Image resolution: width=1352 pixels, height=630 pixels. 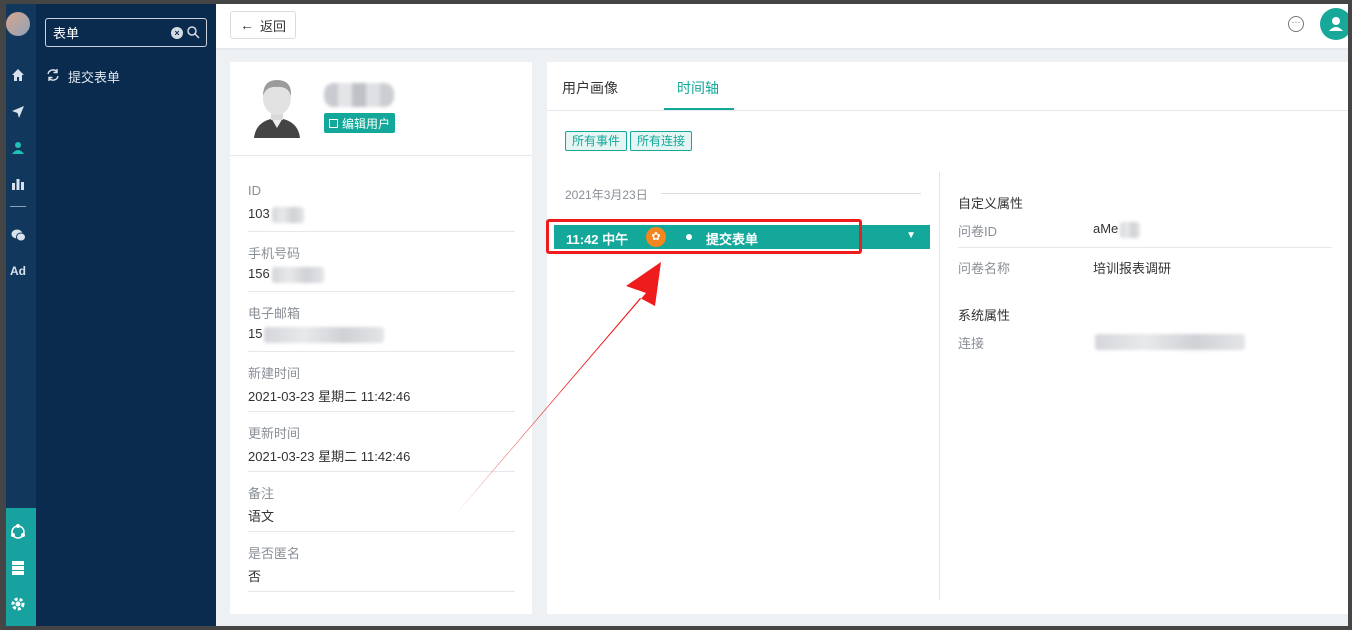 I want to click on edit-user-label: 编辑用户, so click(x=366, y=123).